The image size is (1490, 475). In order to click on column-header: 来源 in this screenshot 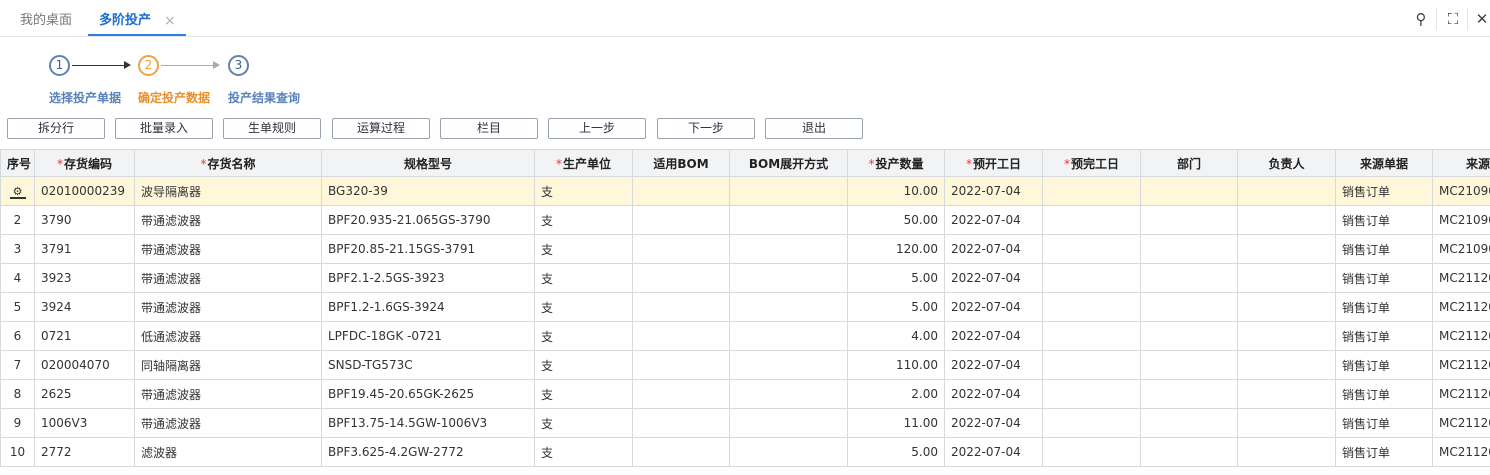, I will do `click(1461, 163)`.